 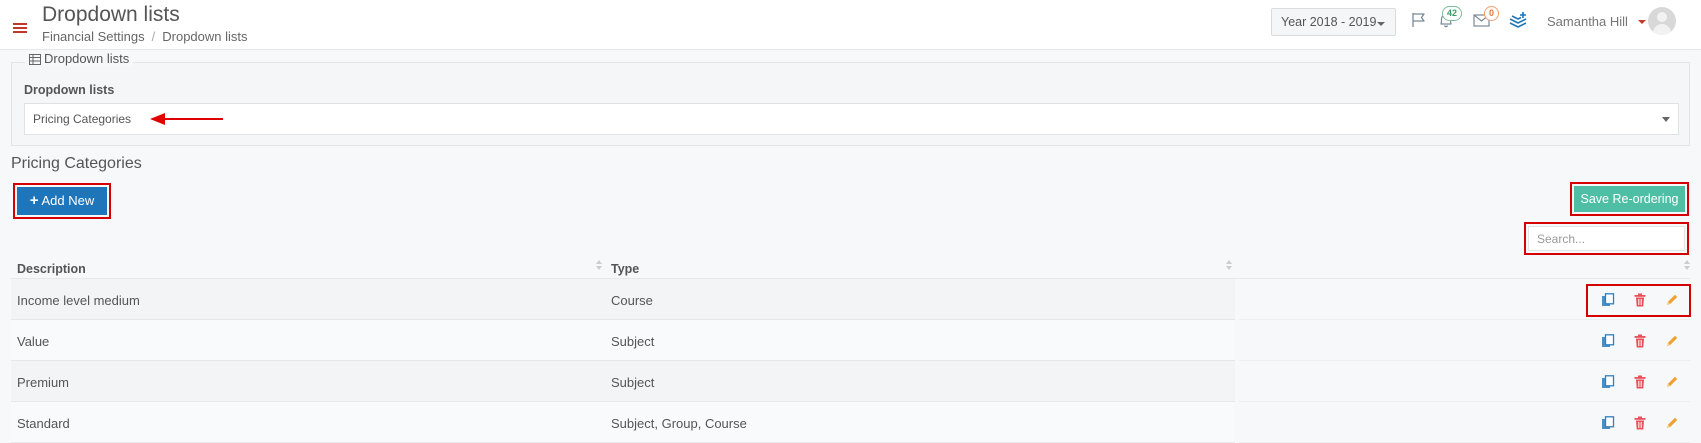 I want to click on avatar, so click(x=1662, y=21).